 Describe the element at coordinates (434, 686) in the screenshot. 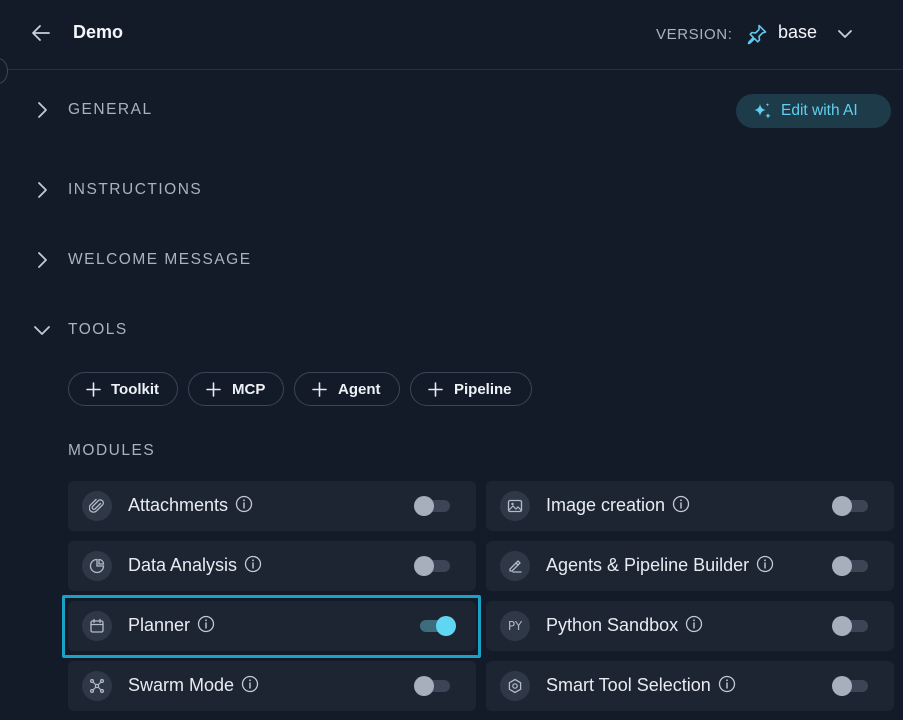

I see `swarm-mode-toggle` at that location.